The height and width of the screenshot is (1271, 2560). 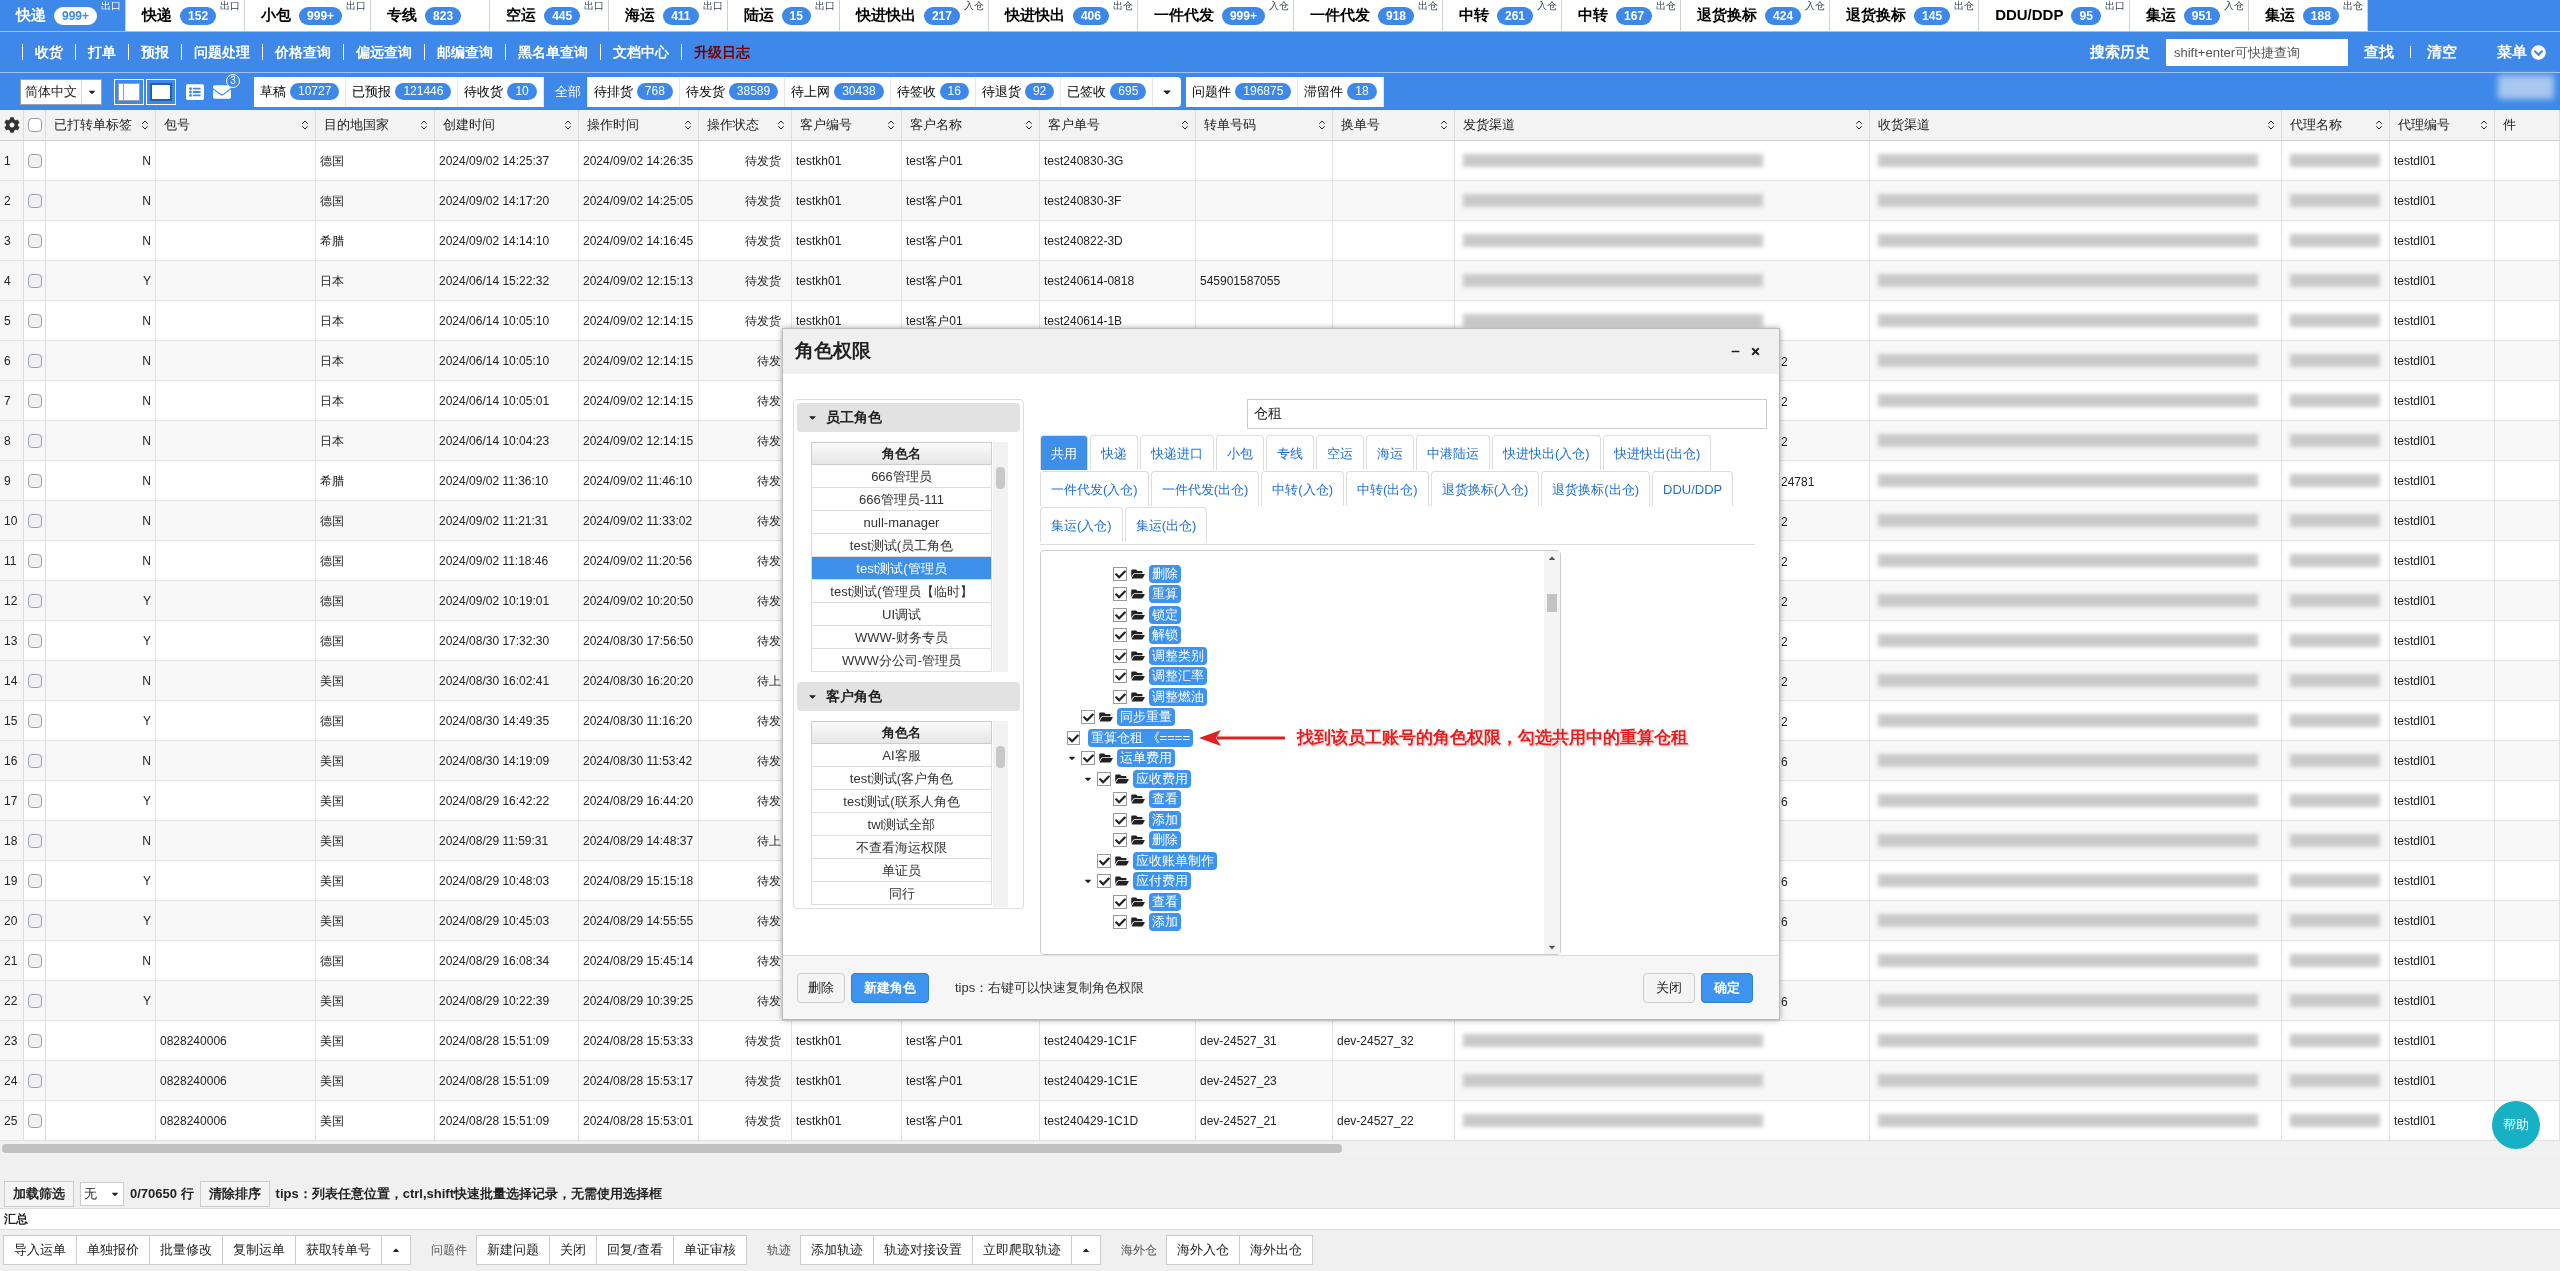 I want to click on count-badge: 823, so click(x=443, y=15).